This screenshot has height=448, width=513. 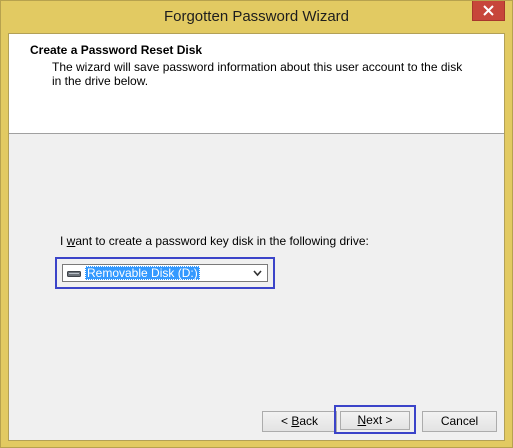 What do you see at coordinates (459, 421) in the screenshot?
I see `cancel-button: Cancel` at bounding box center [459, 421].